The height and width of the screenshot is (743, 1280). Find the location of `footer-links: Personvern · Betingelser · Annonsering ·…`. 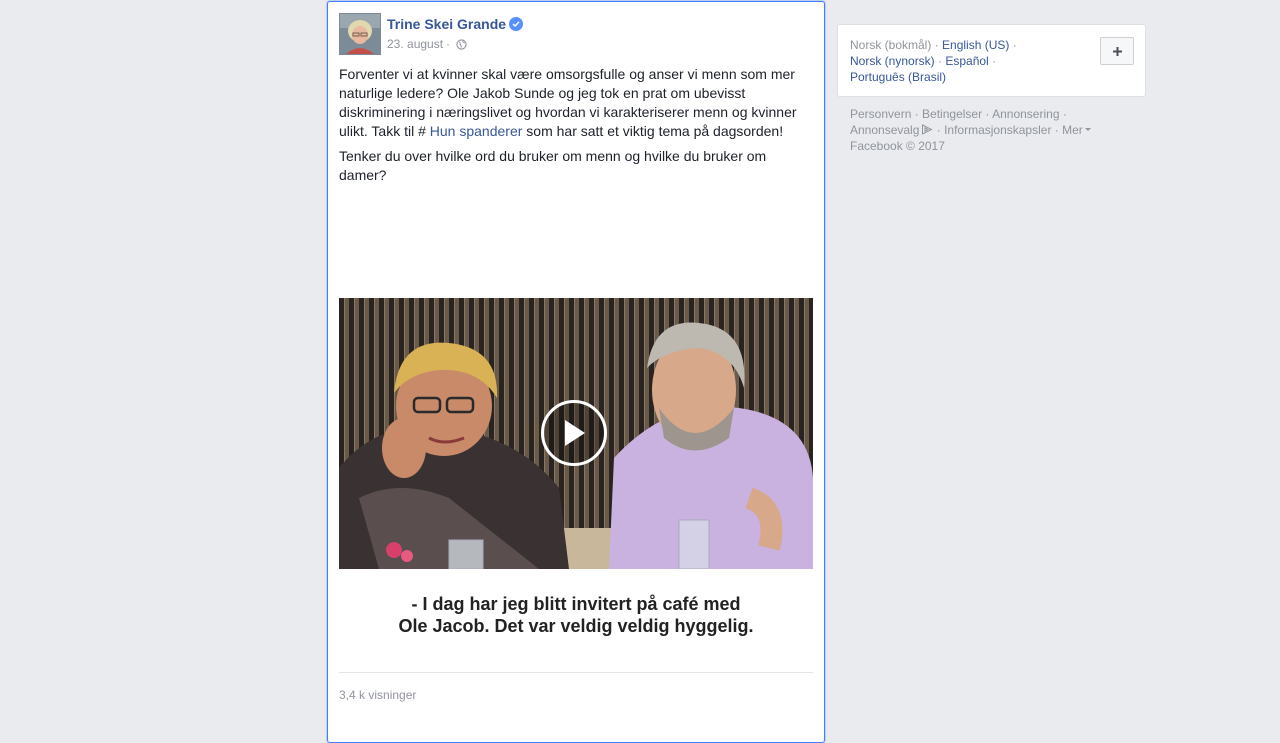

footer-links: Personvern · Betingelser · Annonsering ·… is located at coordinates (995, 130).